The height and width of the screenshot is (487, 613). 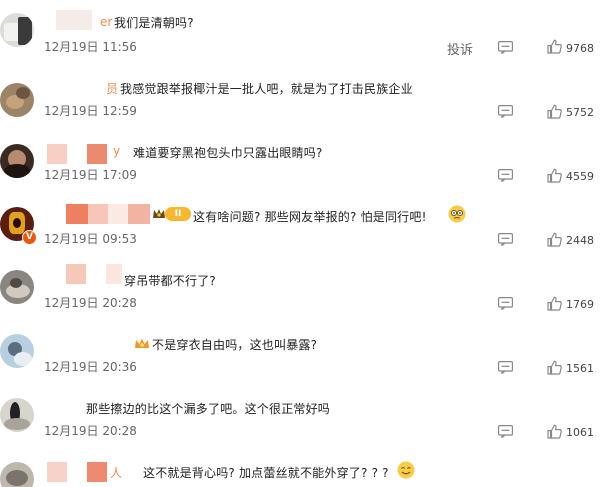 I want to click on medal-badge: II, so click(x=172, y=214).